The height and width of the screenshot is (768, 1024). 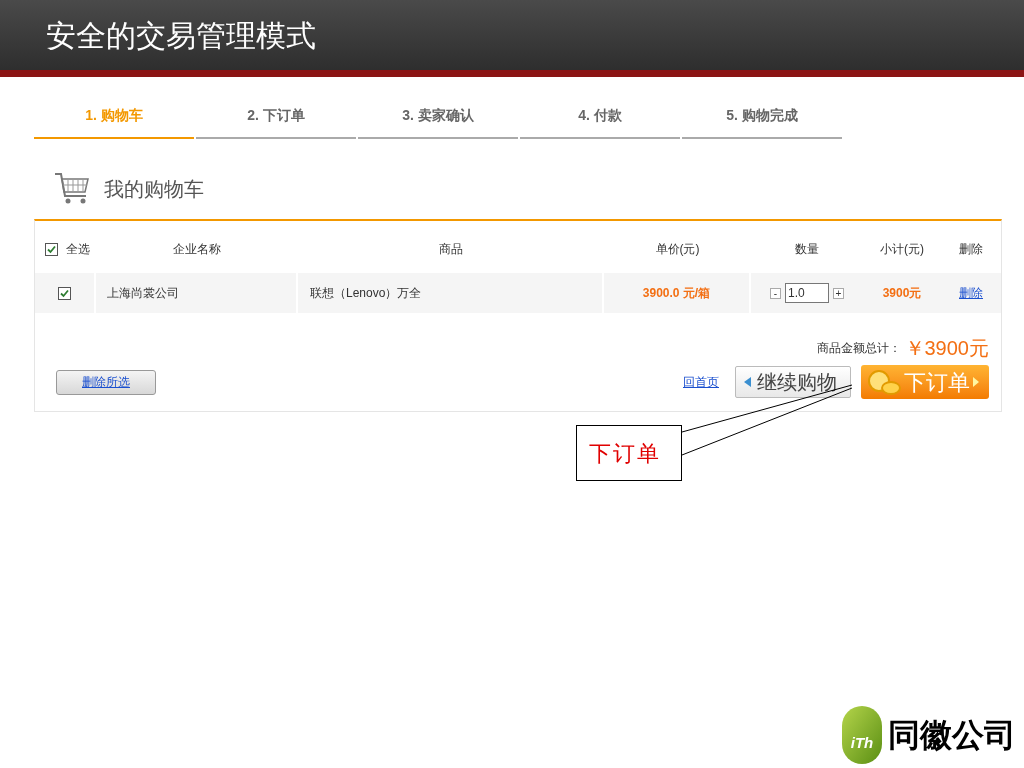 What do you see at coordinates (762, 122) in the screenshot?
I see `step-tab: 5. 购物完成` at bounding box center [762, 122].